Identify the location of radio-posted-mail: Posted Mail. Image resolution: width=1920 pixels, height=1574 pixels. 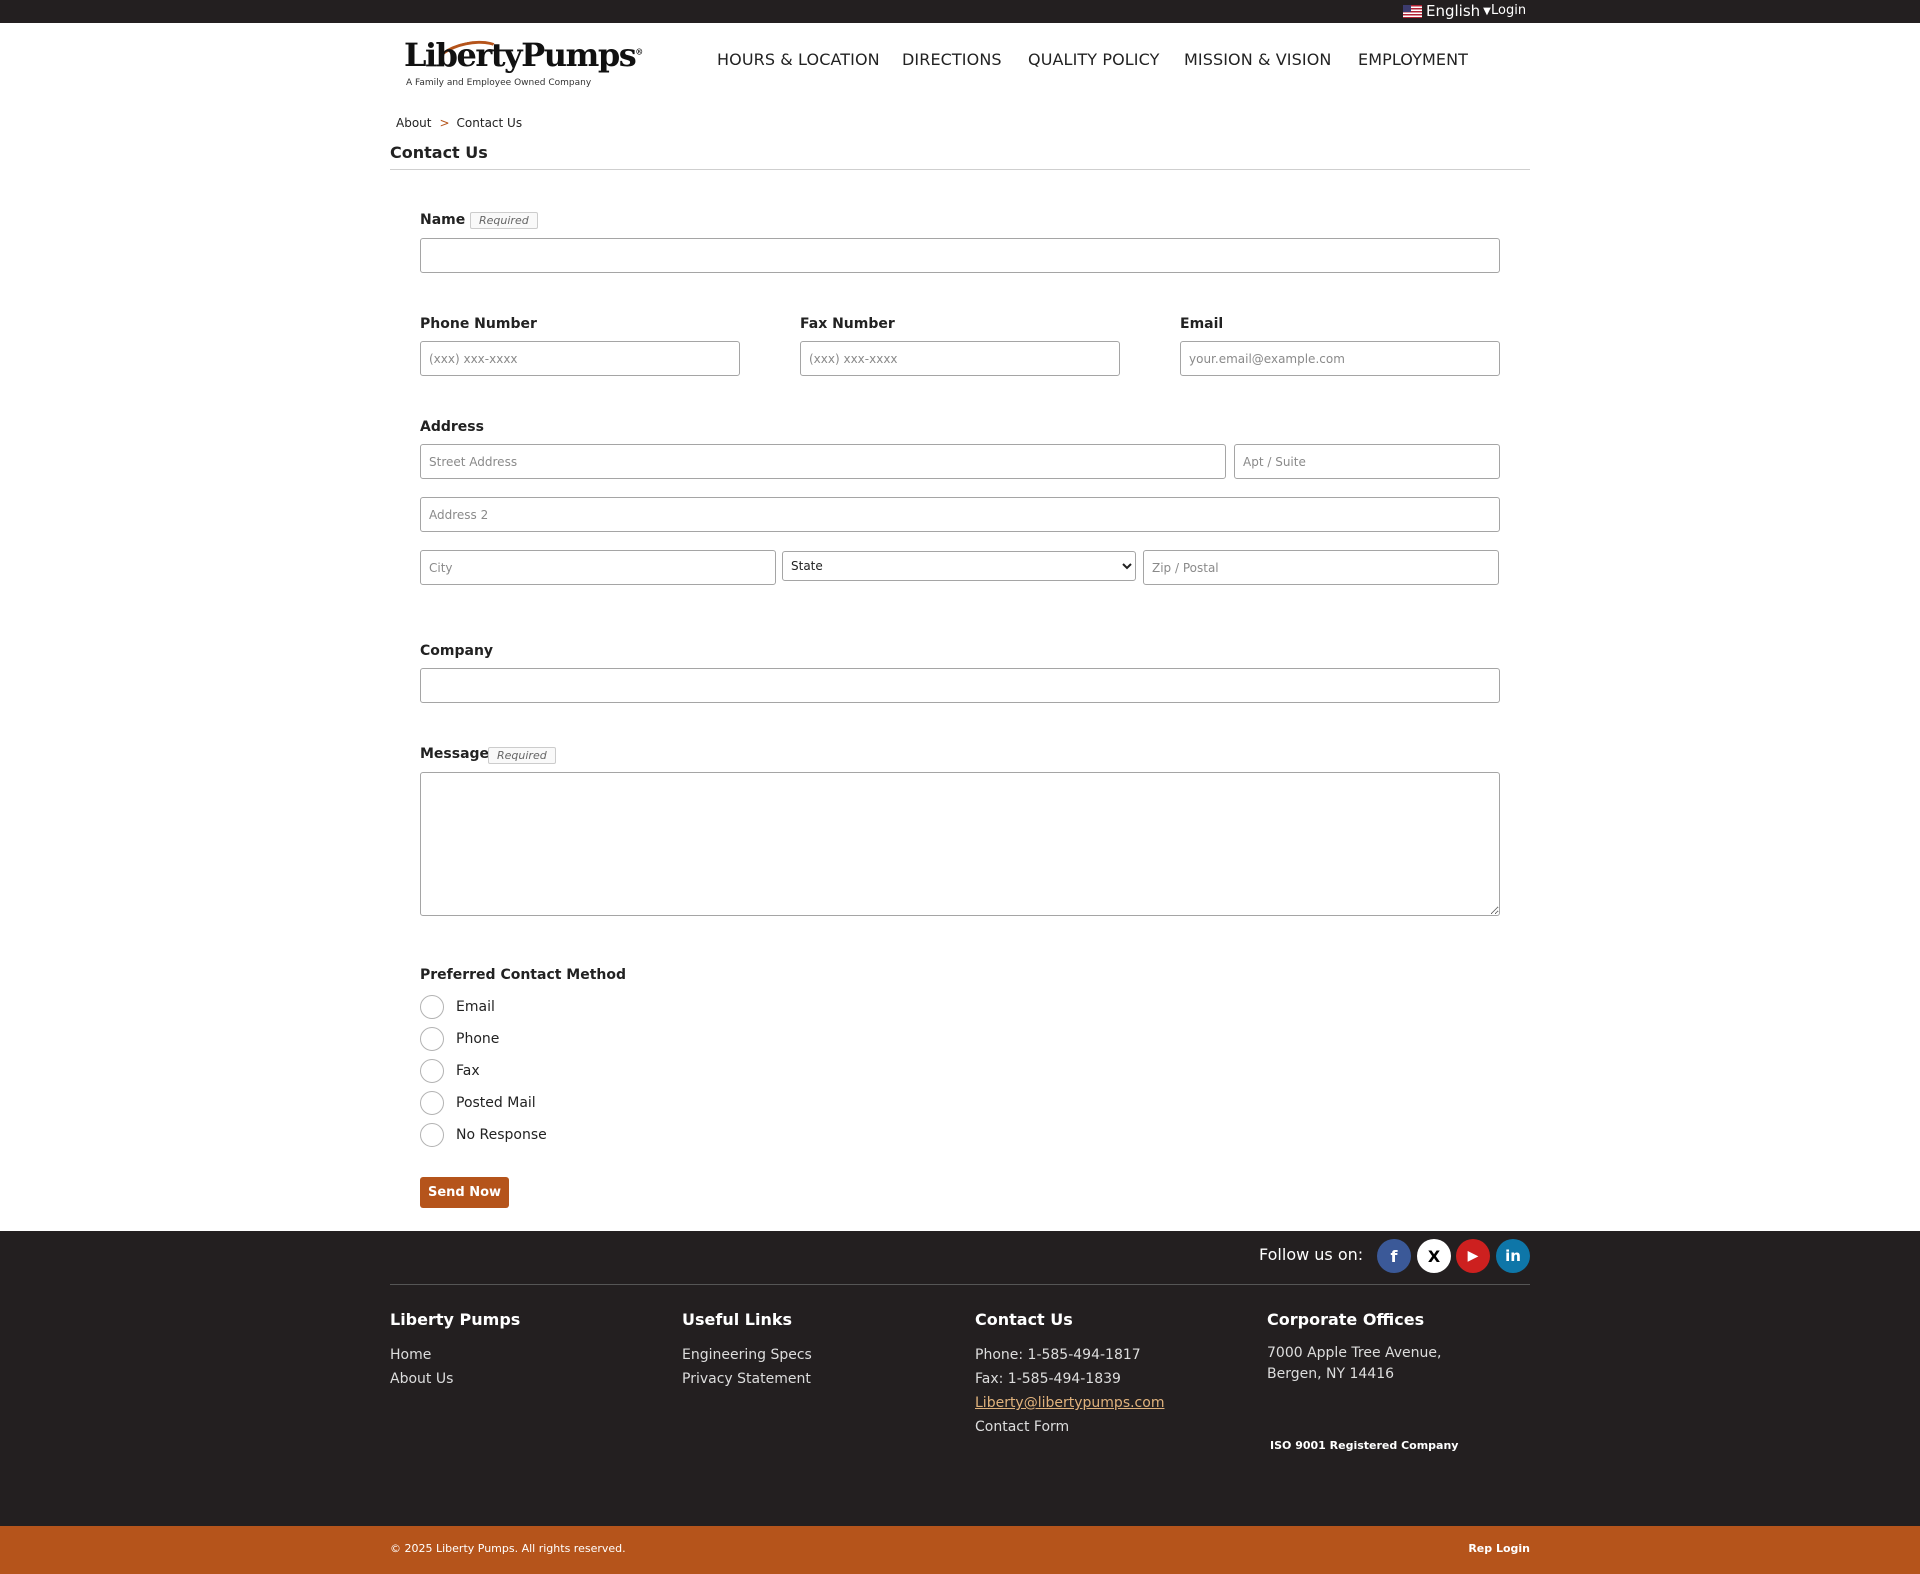
(478, 1103).